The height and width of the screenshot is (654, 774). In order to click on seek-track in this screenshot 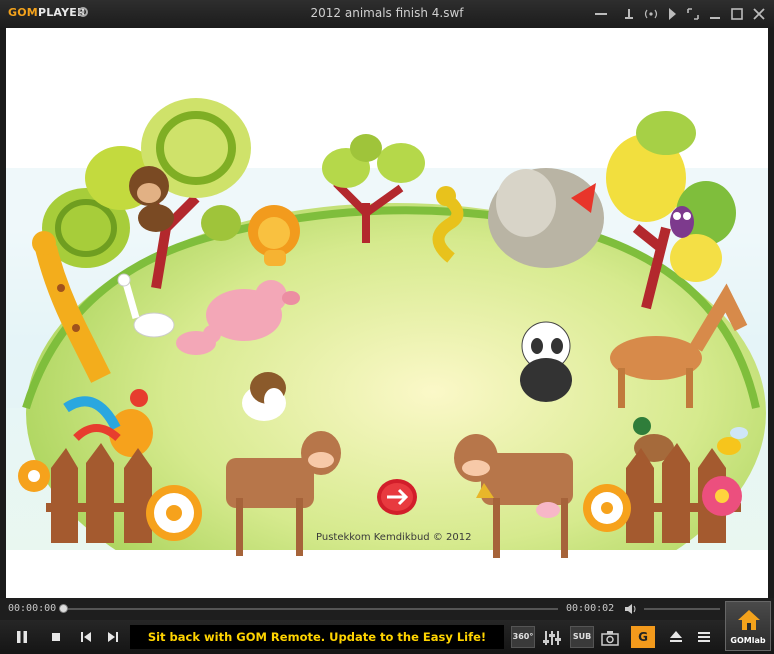, I will do `click(311, 609)`.